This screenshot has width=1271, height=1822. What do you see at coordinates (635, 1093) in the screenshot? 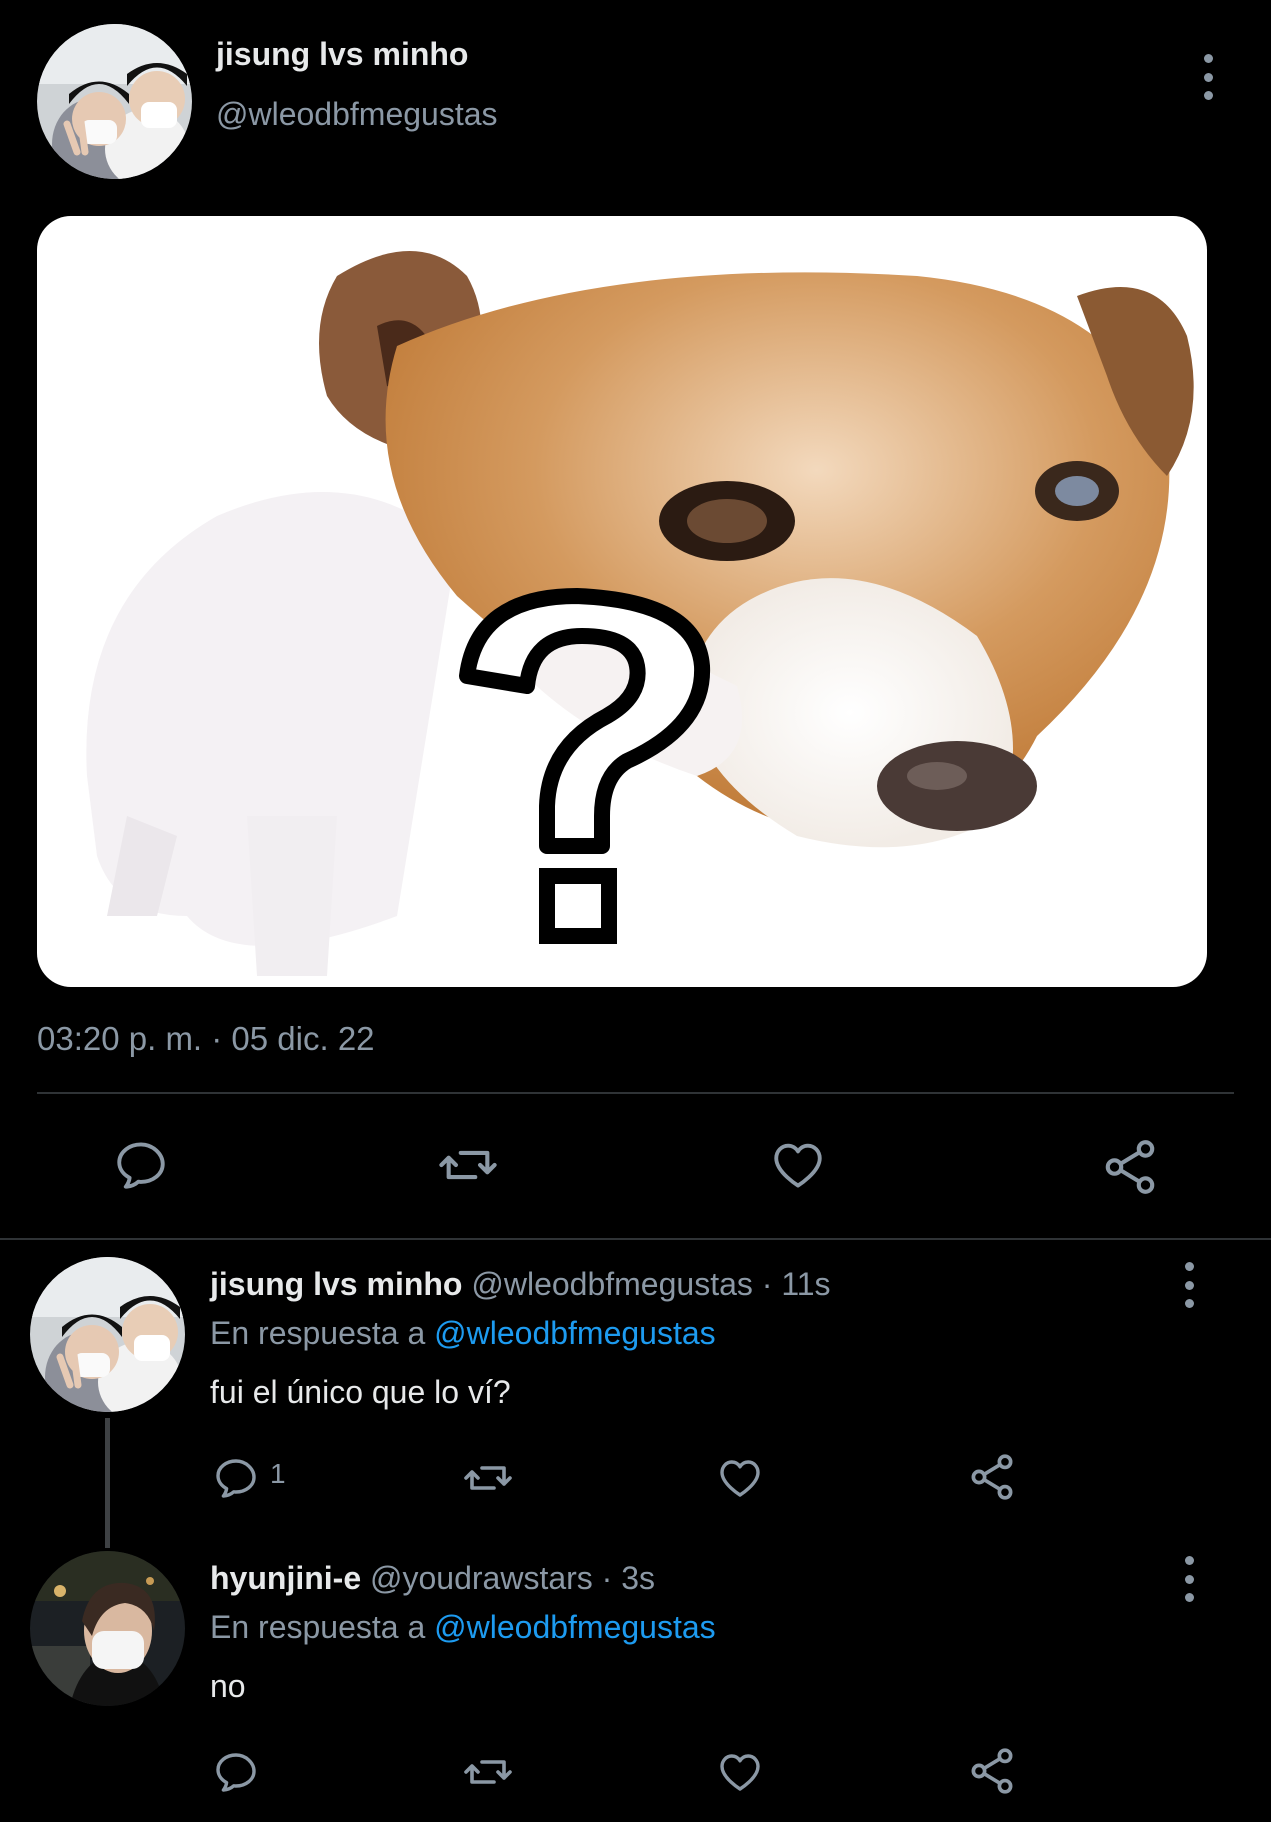
I see `divider` at bounding box center [635, 1093].